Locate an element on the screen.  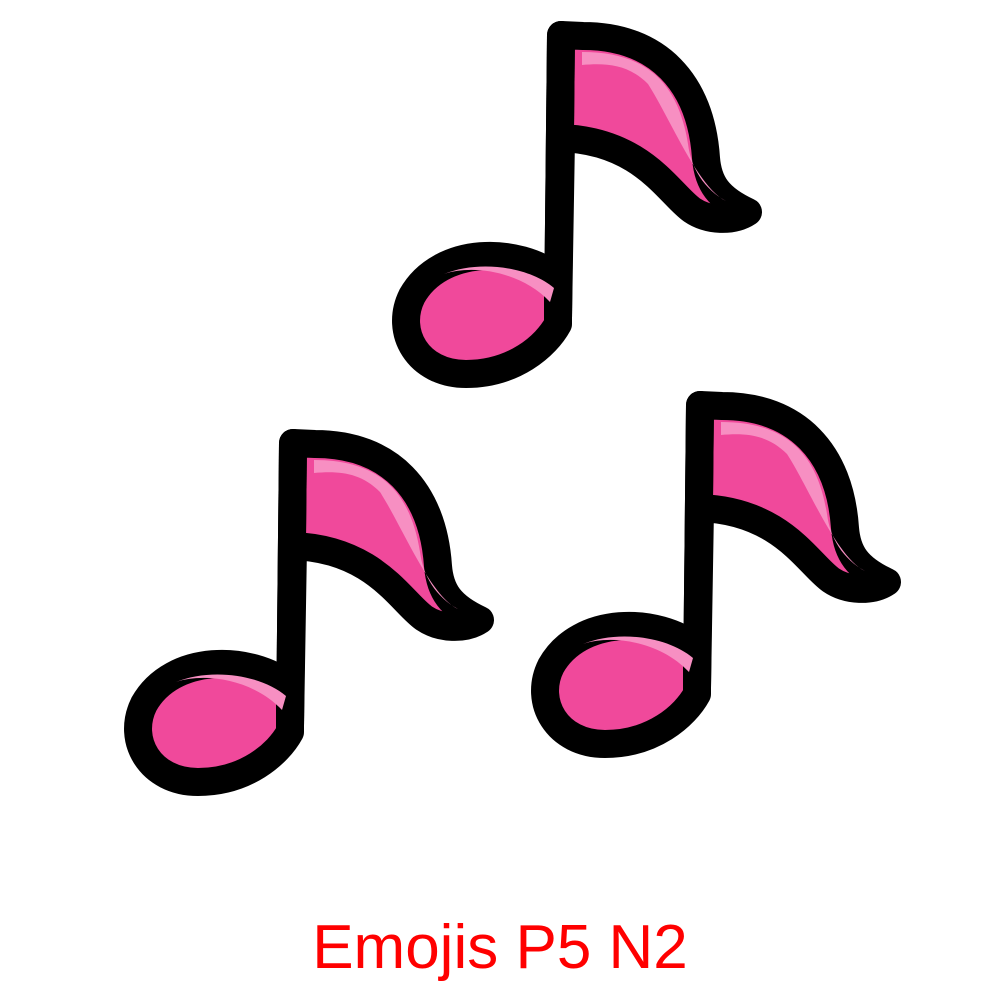
music-note-icon-top is located at coordinates (577, 204).